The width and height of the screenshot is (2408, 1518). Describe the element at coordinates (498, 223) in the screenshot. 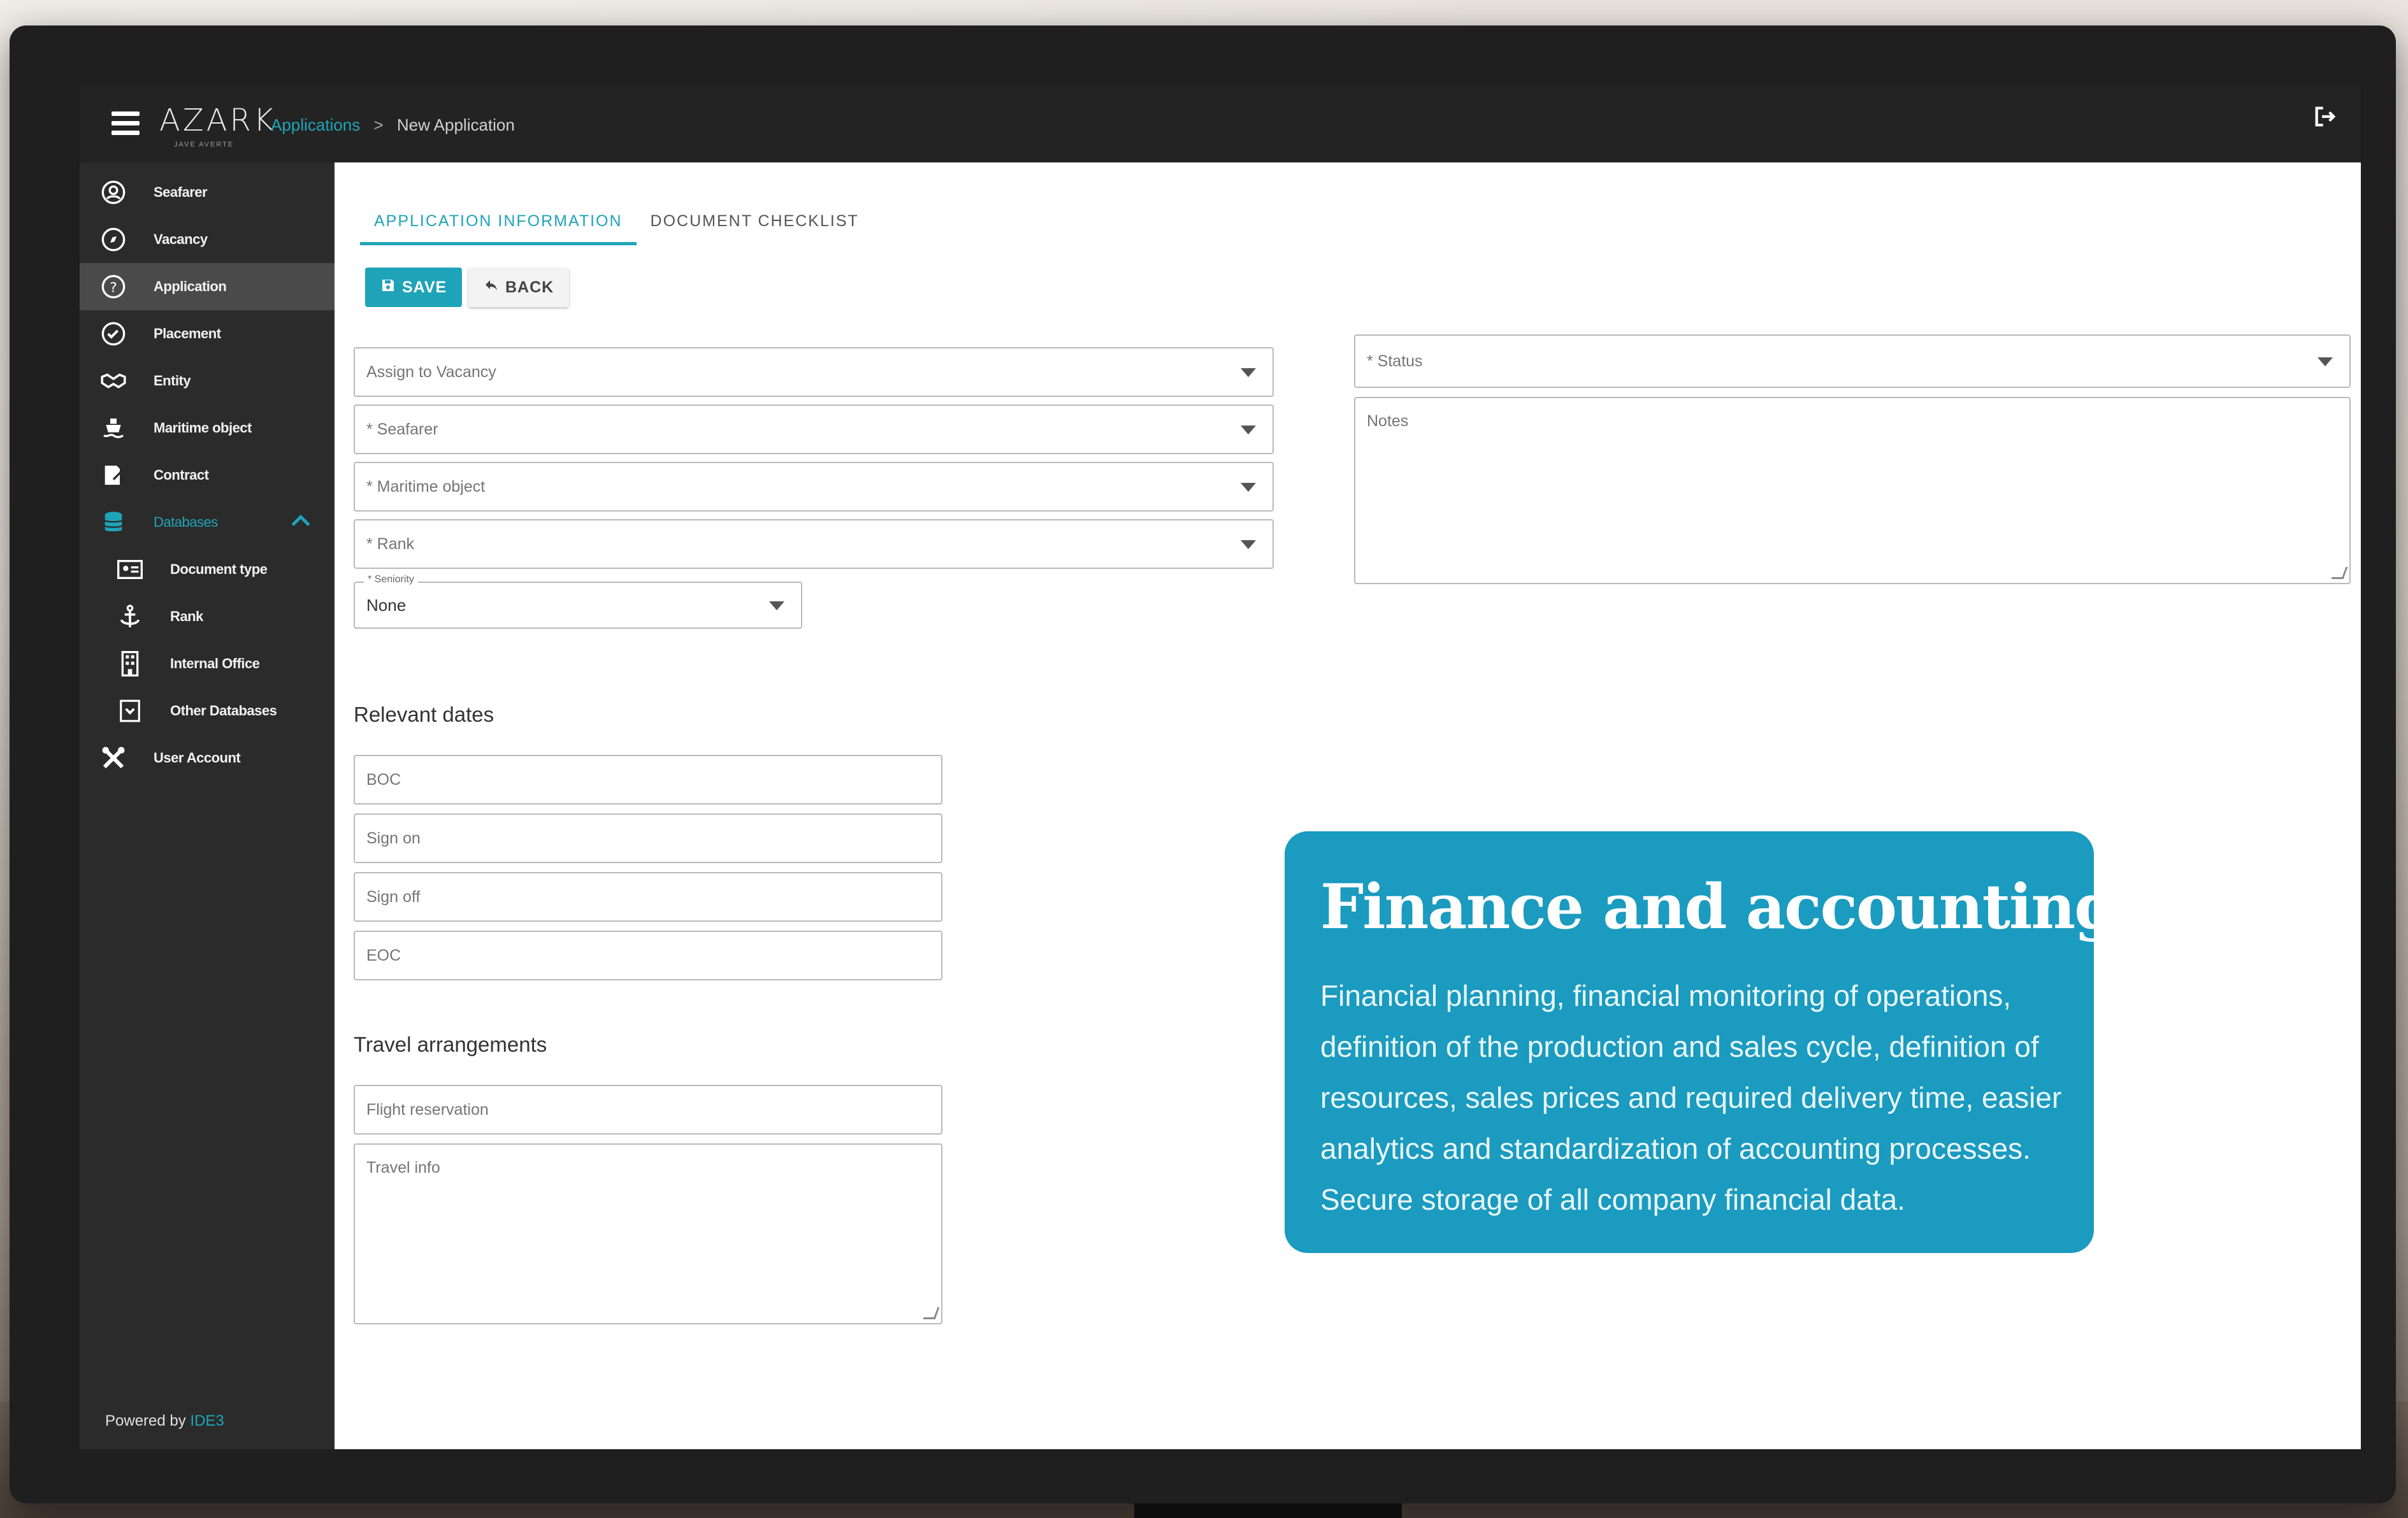

I see `tab-application-information: APPLICATION INFORMATION` at that location.